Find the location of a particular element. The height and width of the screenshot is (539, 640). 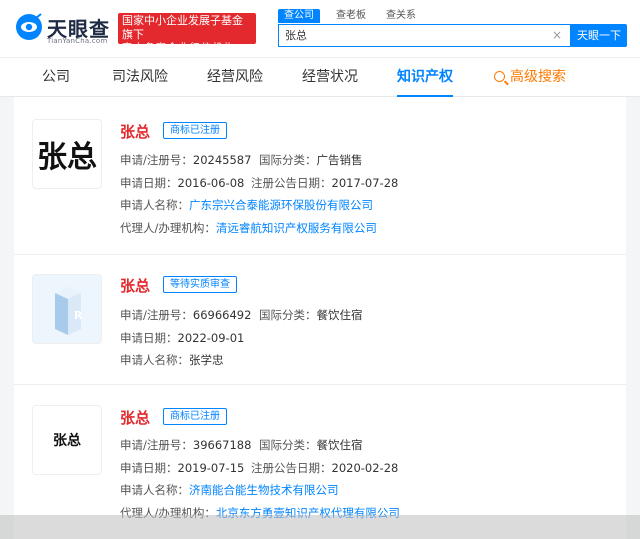

brand-domain: TianYanCha.com is located at coordinates (77, 41).